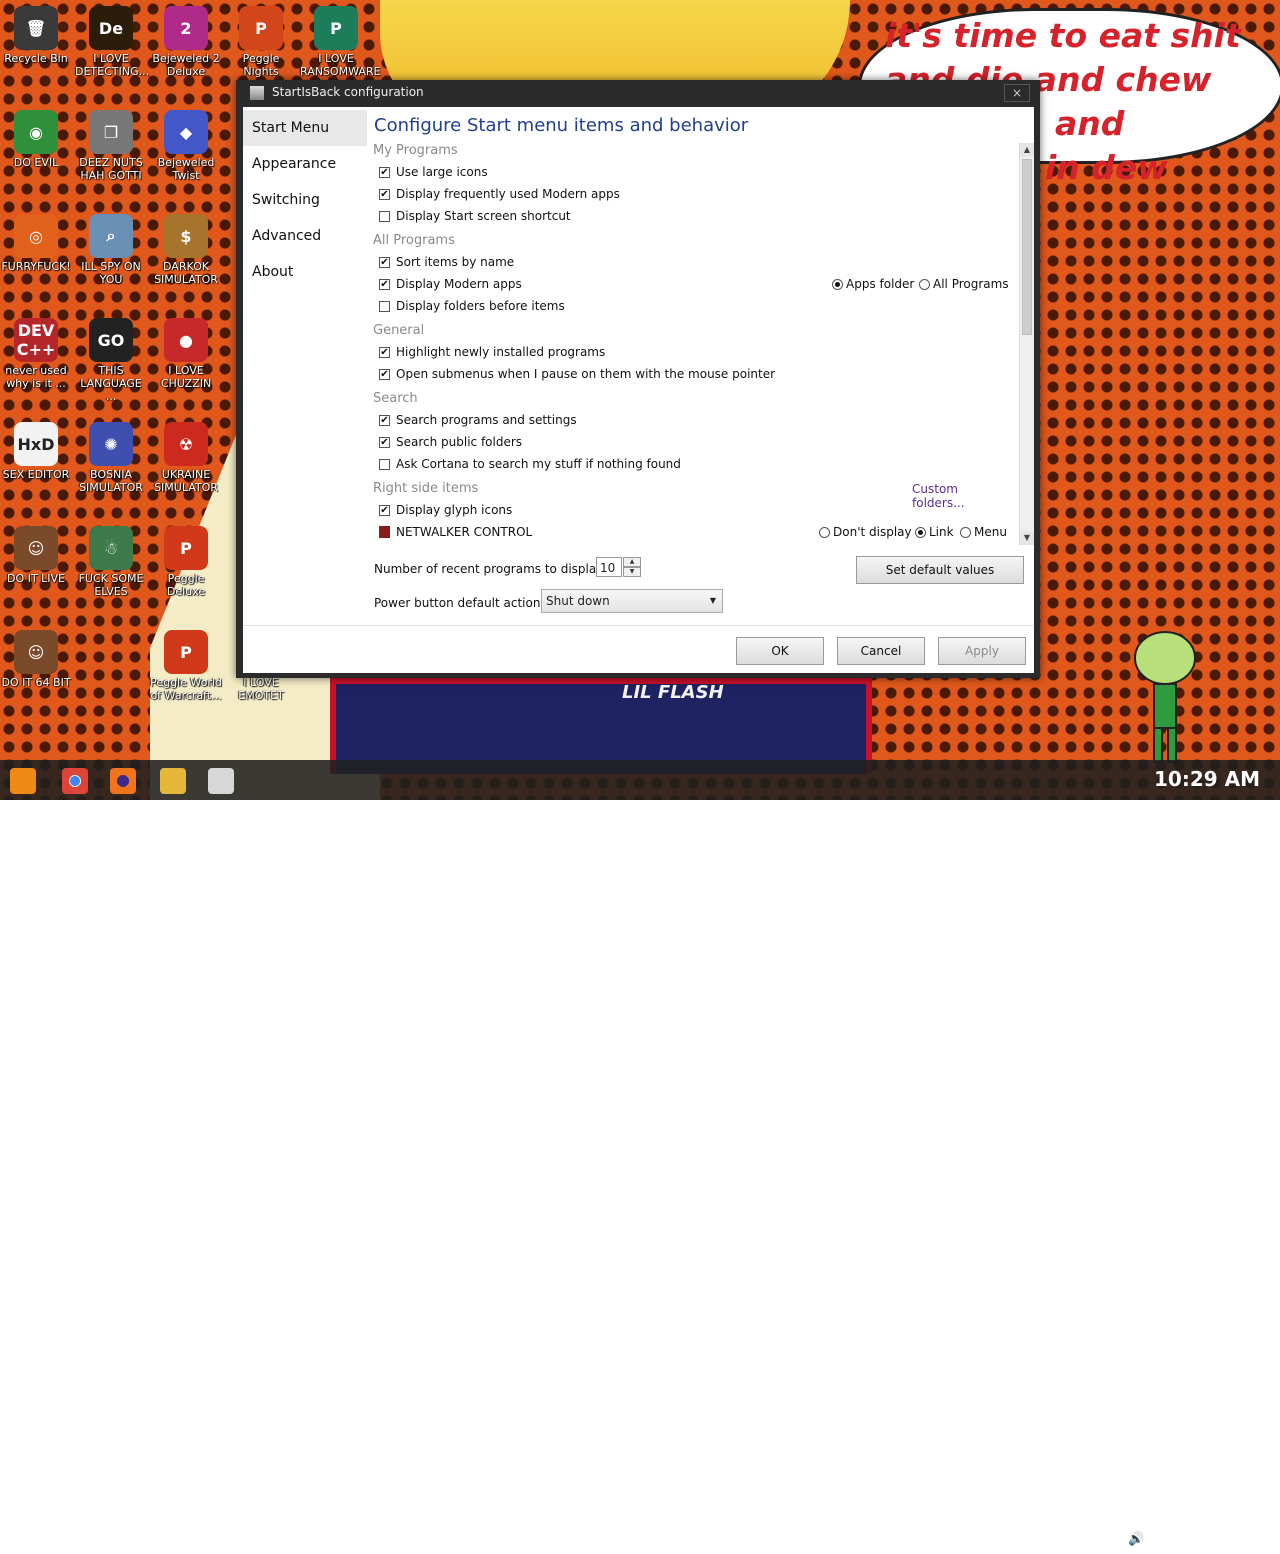  What do you see at coordinates (472, 306) in the screenshot?
I see `option-folders-before-items: Display folders before items` at bounding box center [472, 306].